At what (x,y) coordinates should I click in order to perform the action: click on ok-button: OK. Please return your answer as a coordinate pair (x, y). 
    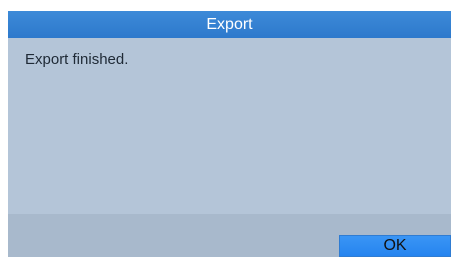
    Looking at the image, I should click on (395, 246).